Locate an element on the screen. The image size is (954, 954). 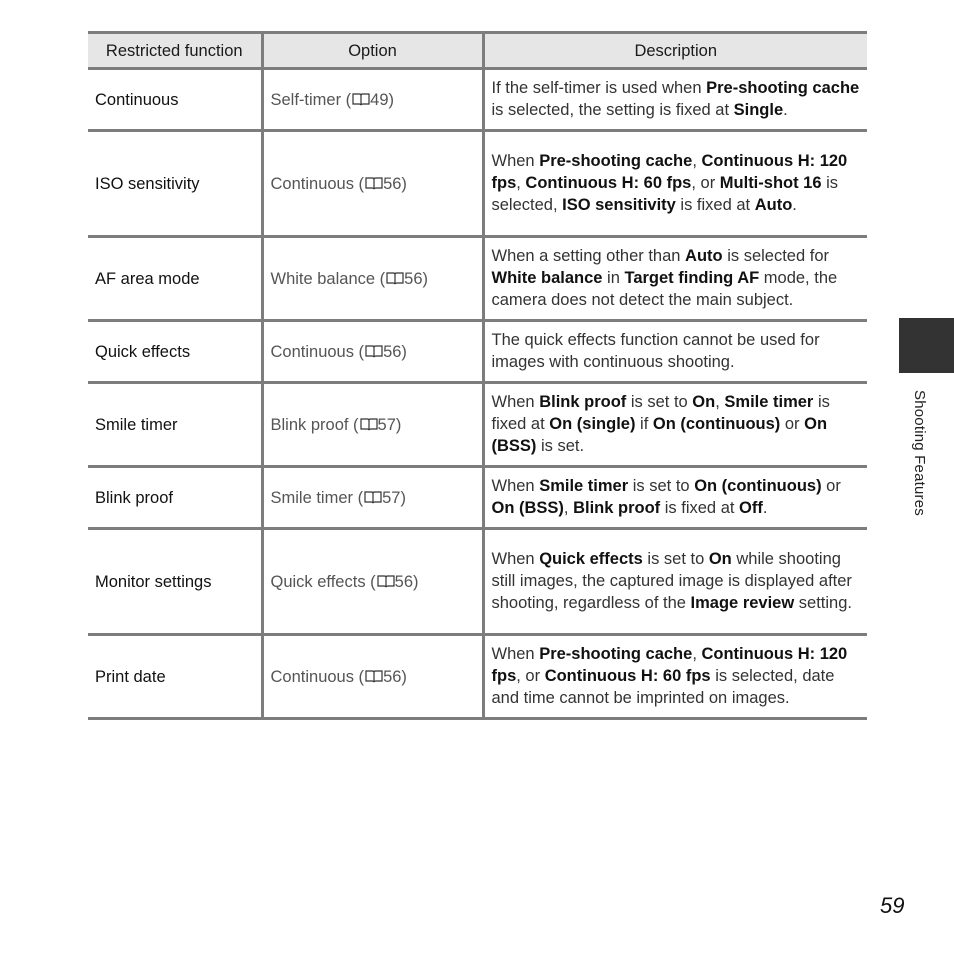
description-text: When a setting other than is located at coordinates (588, 256).